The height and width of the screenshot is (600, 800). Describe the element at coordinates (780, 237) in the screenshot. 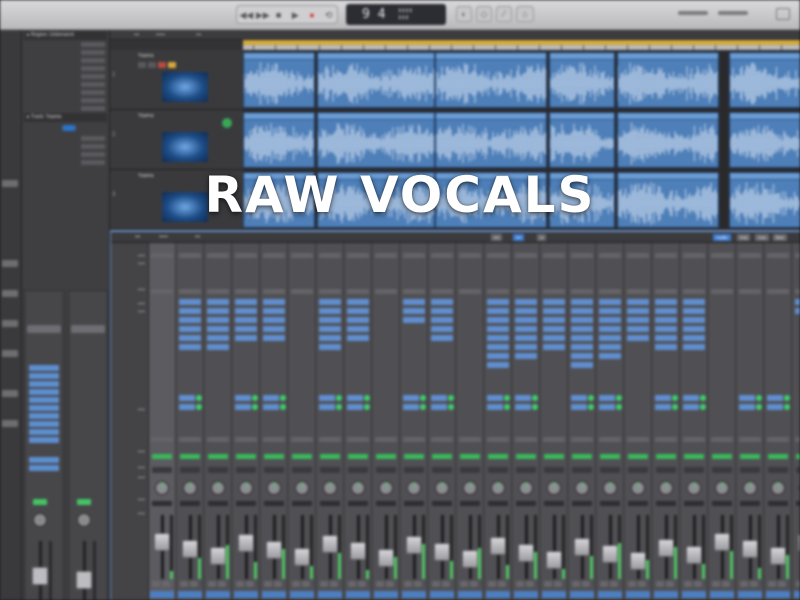

I see `filter-bus-button: Bus` at that location.